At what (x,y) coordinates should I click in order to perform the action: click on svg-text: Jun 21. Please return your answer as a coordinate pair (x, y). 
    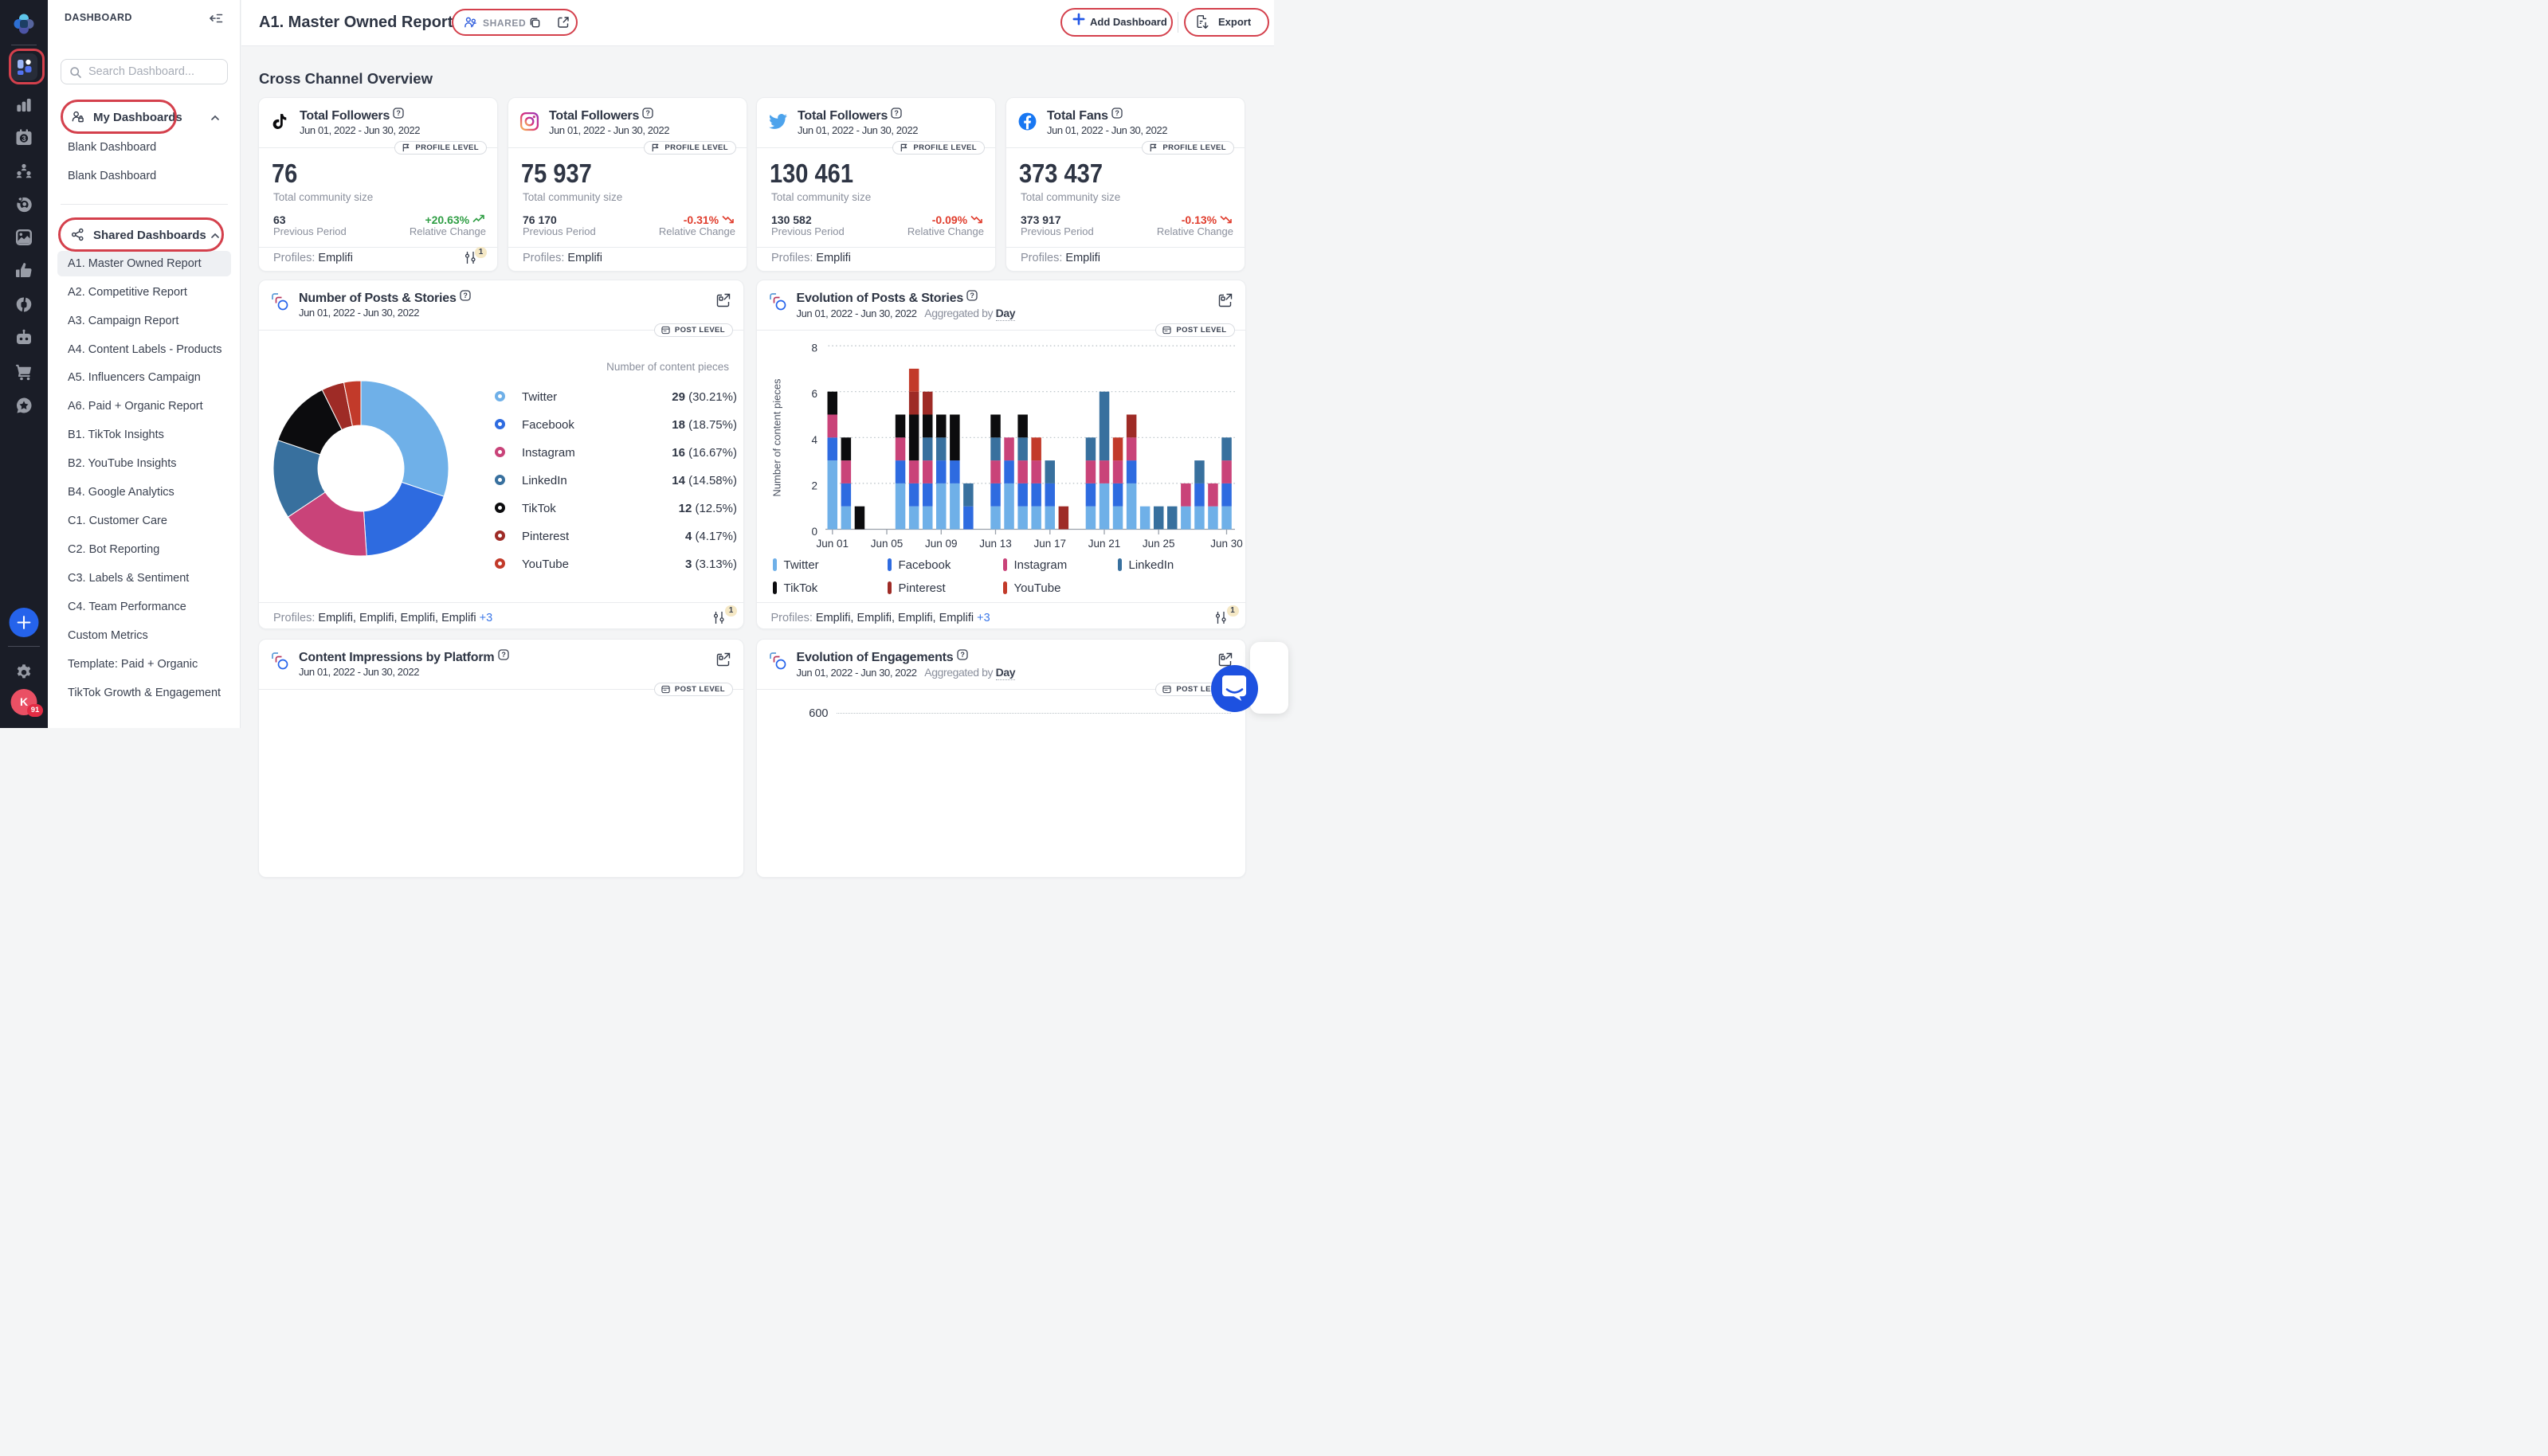
    Looking at the image, I should click on (1104, 544).